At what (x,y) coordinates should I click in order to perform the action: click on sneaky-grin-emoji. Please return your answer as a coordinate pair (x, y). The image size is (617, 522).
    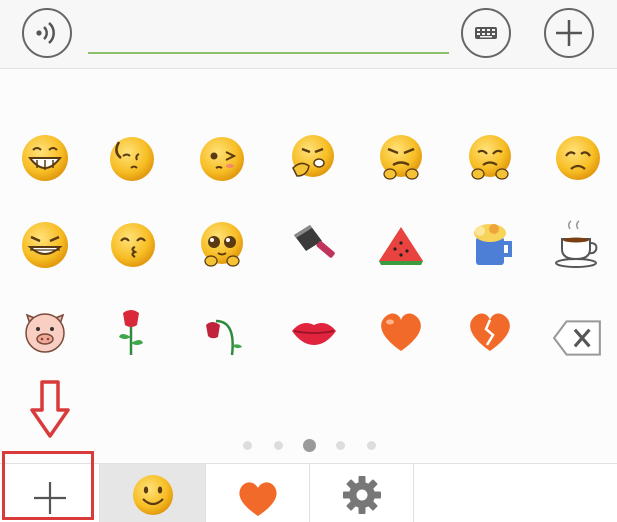
    Looking at the image, I should click on (45, 245).